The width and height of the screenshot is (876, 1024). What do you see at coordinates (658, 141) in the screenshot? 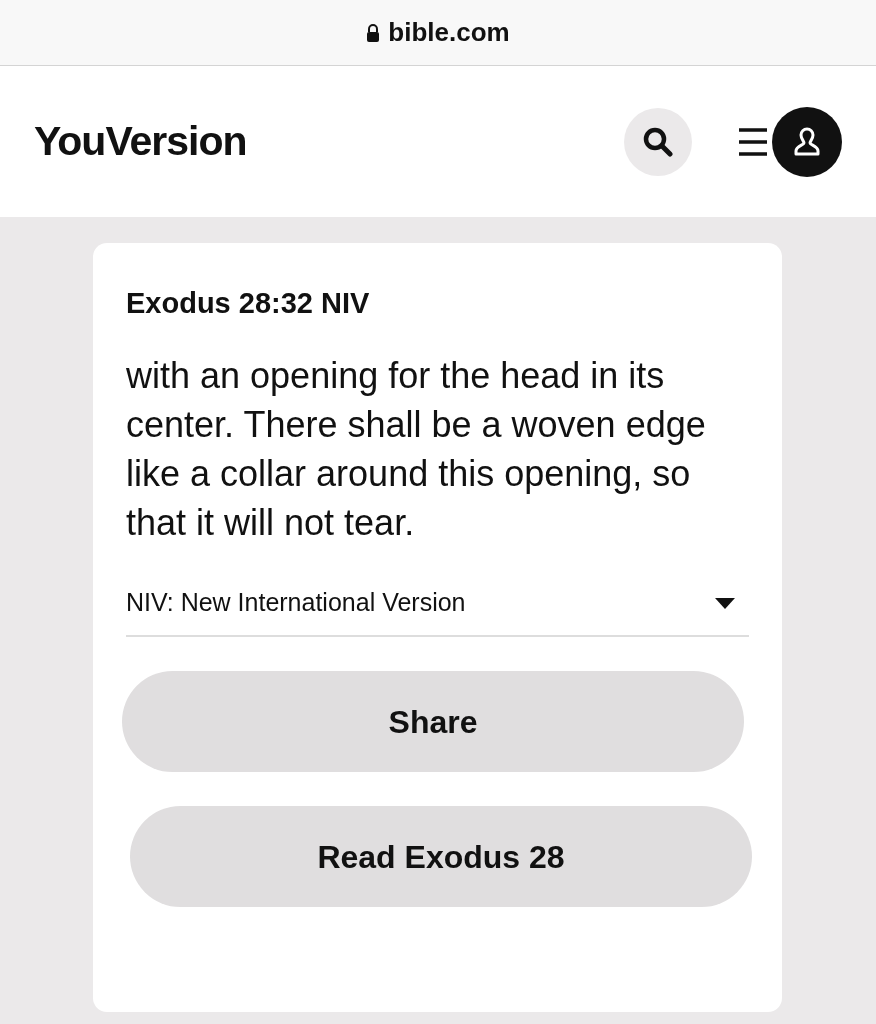
I see `search-icon` at bounding box center [658, 141].